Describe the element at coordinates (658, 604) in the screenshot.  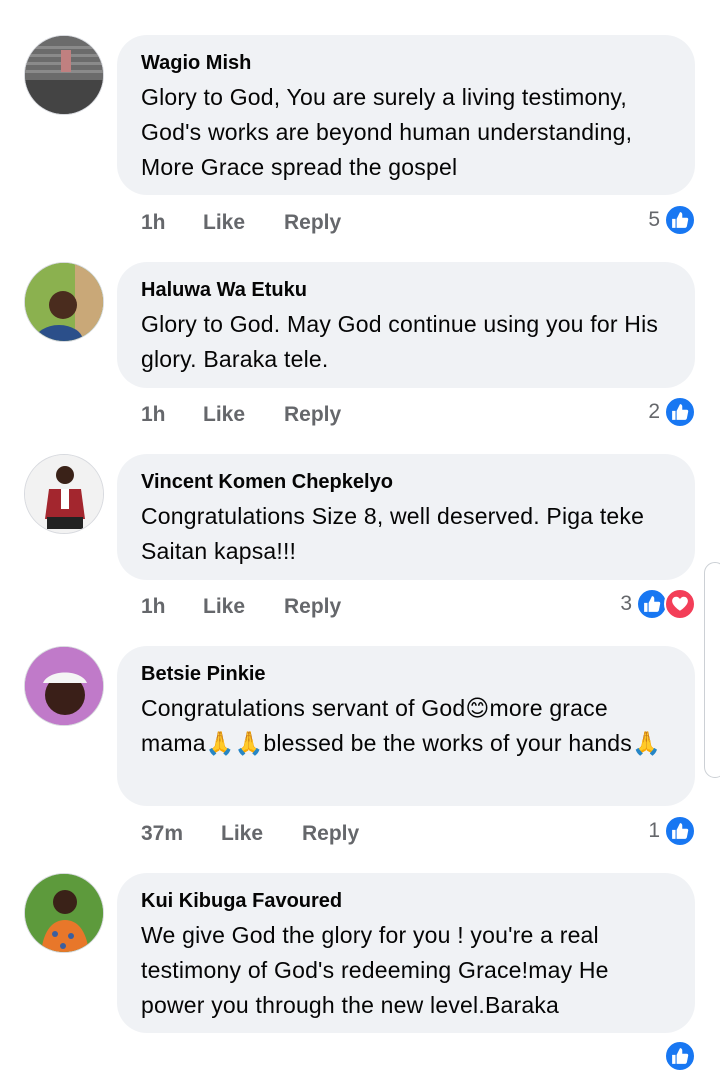
I see `reaction-summary: 3` at that location.